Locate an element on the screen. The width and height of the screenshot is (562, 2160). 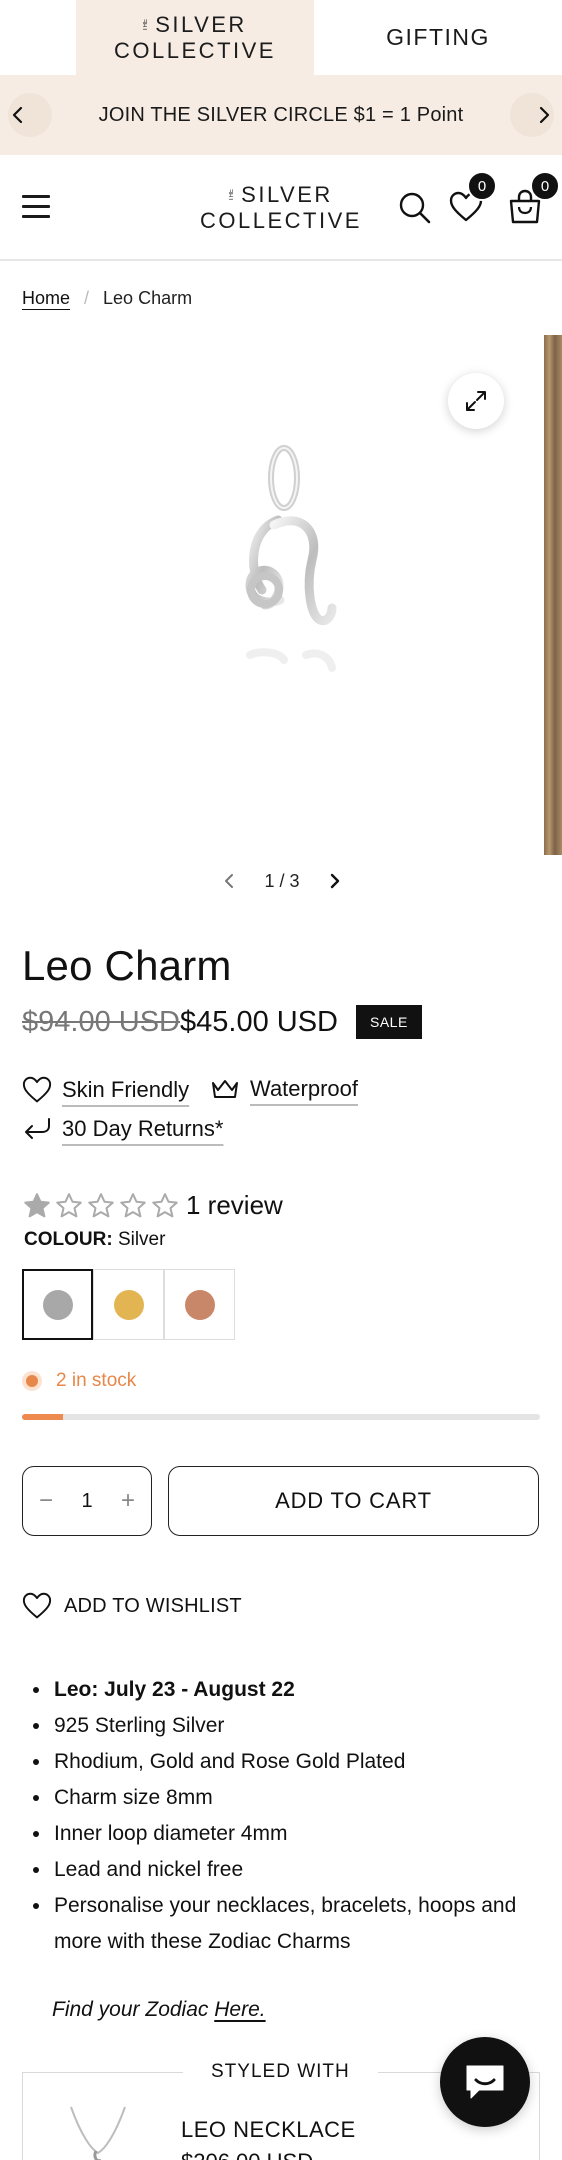
swatch-gold is located at coordinates (128, 1304).